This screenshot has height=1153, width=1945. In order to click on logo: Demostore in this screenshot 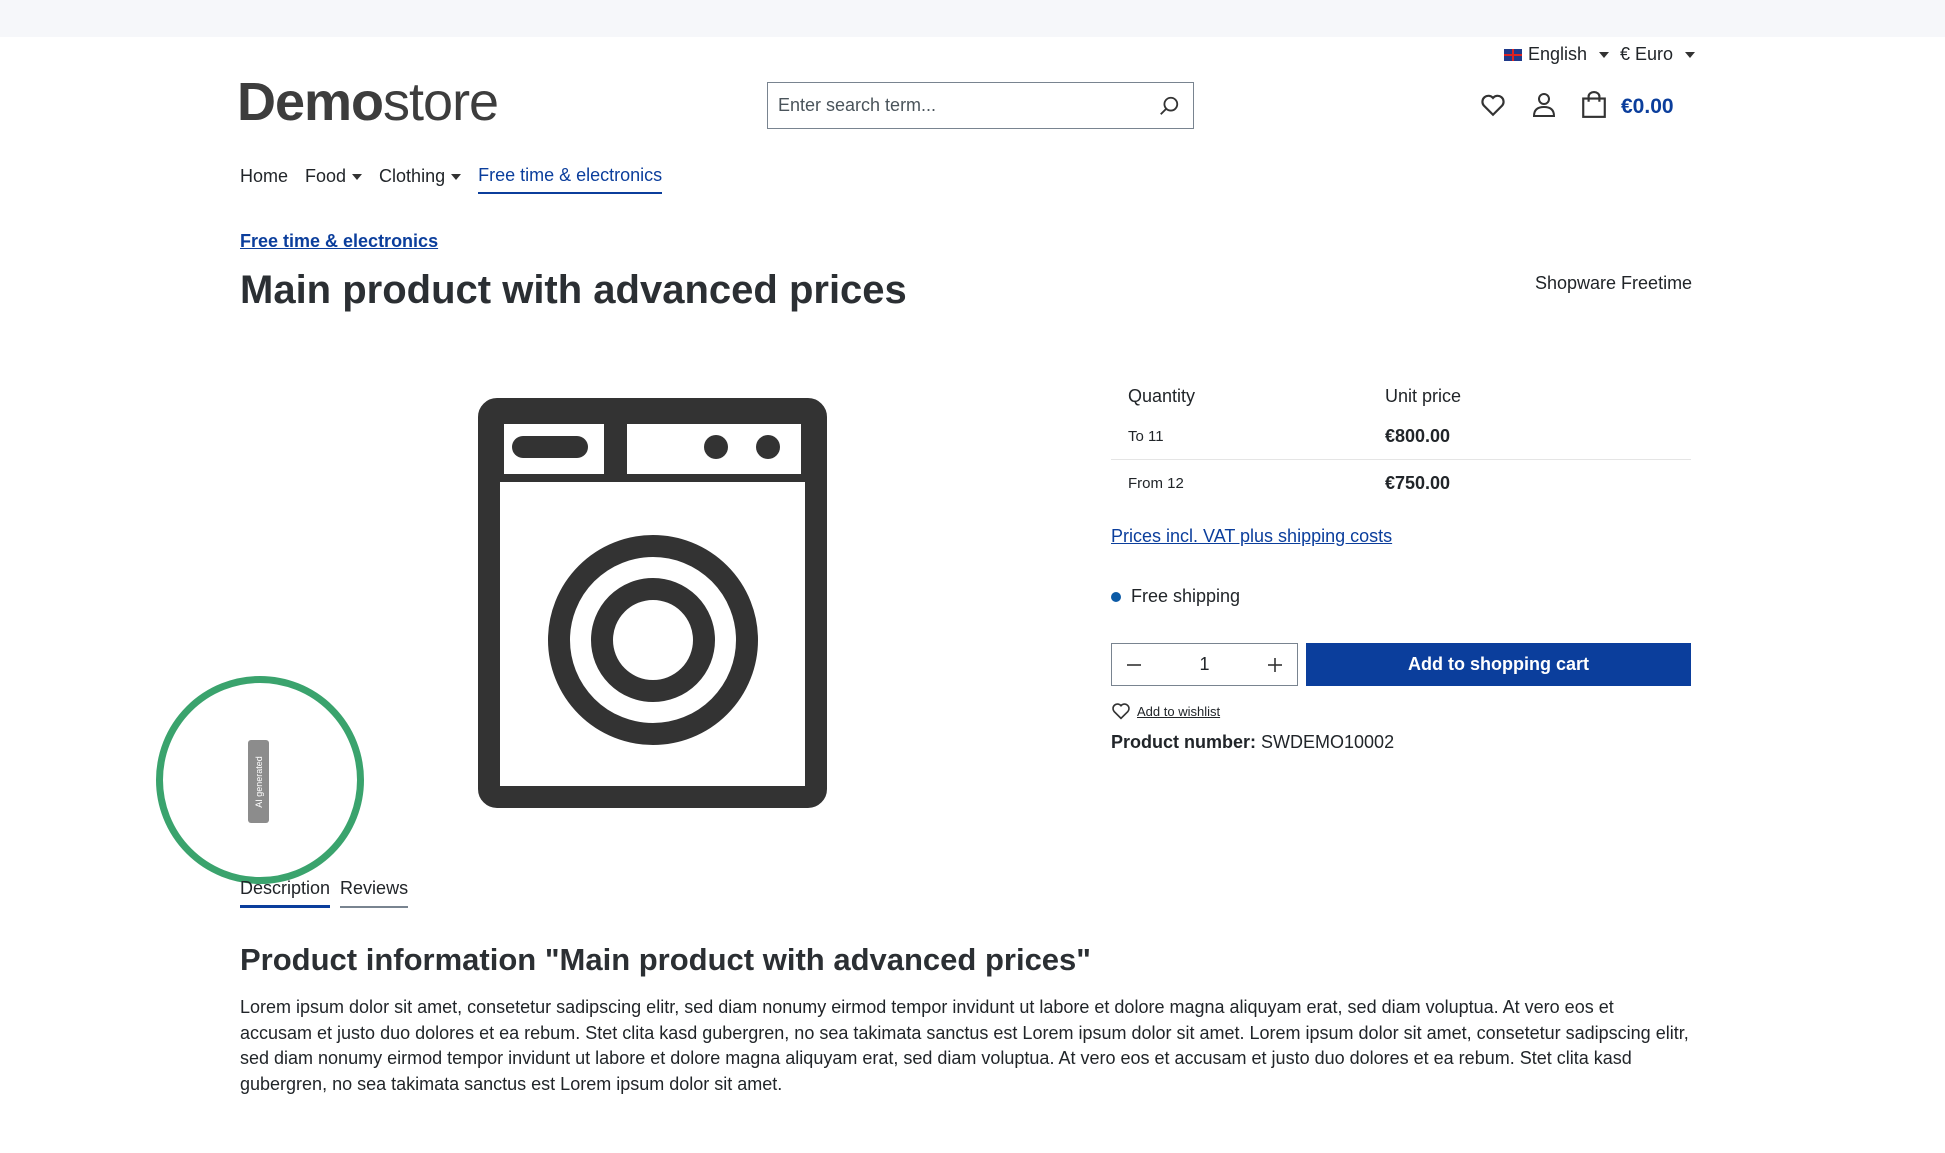, I will do `click(368, 102)`.